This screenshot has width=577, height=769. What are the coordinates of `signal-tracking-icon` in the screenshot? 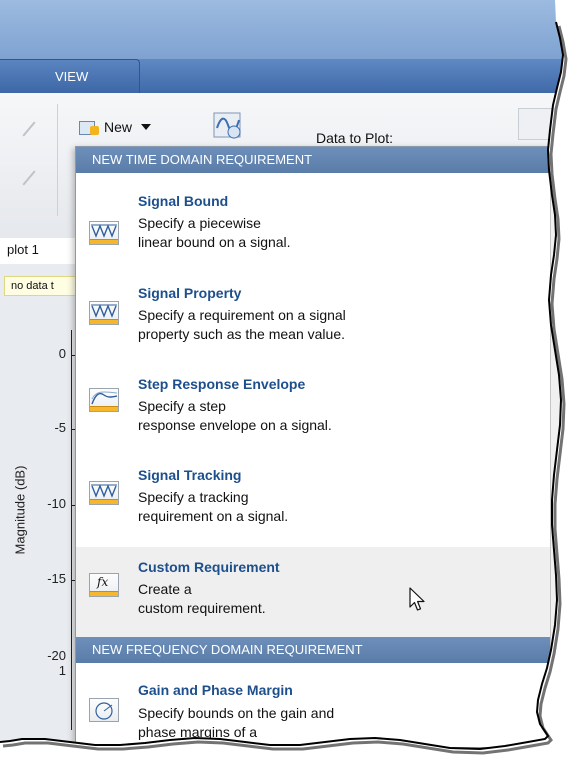 It's located at (104, 493).